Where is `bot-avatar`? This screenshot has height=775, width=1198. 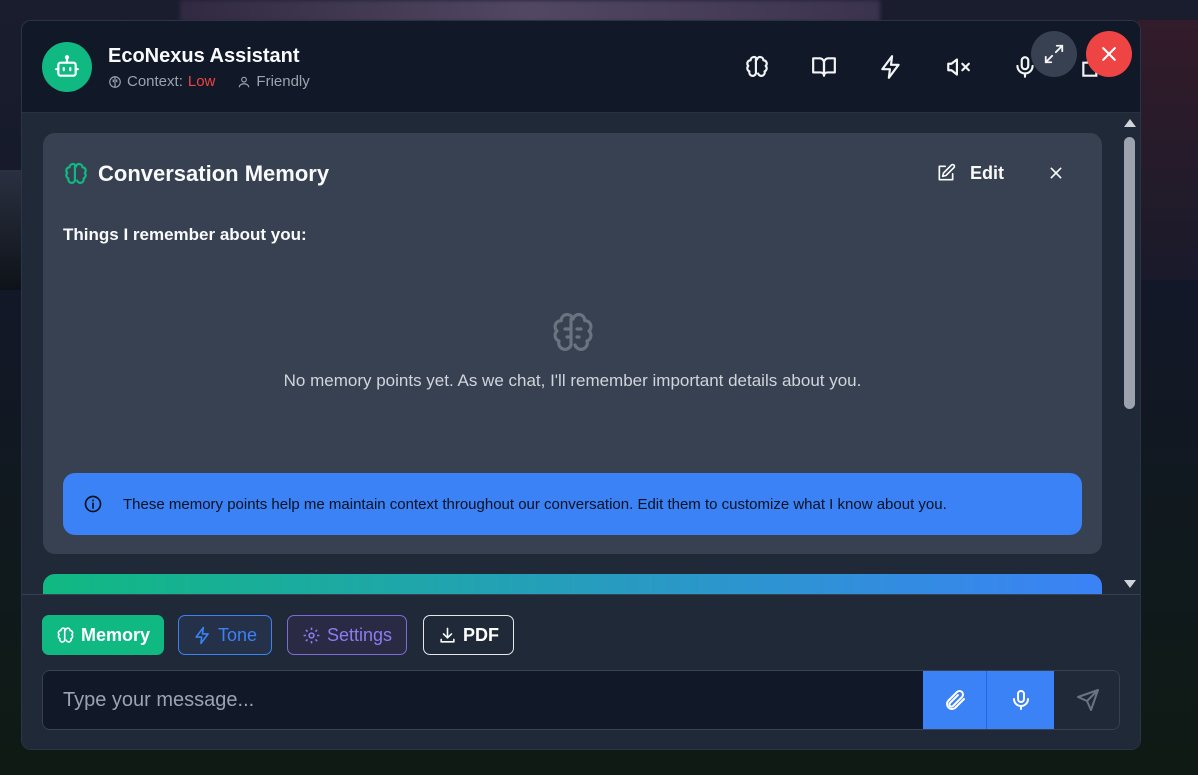 bot-avatar is located at coordinates (67, 67).